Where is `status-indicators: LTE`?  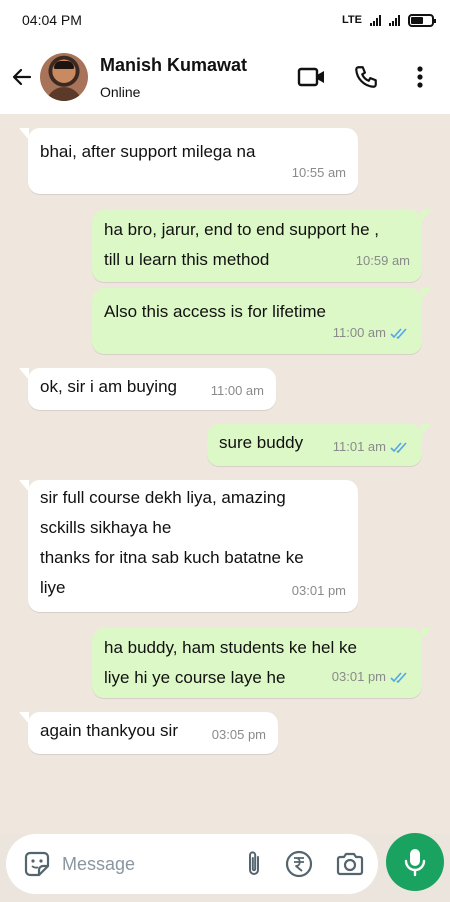 status-indicators: LTE is located at coordinates (389, 20).